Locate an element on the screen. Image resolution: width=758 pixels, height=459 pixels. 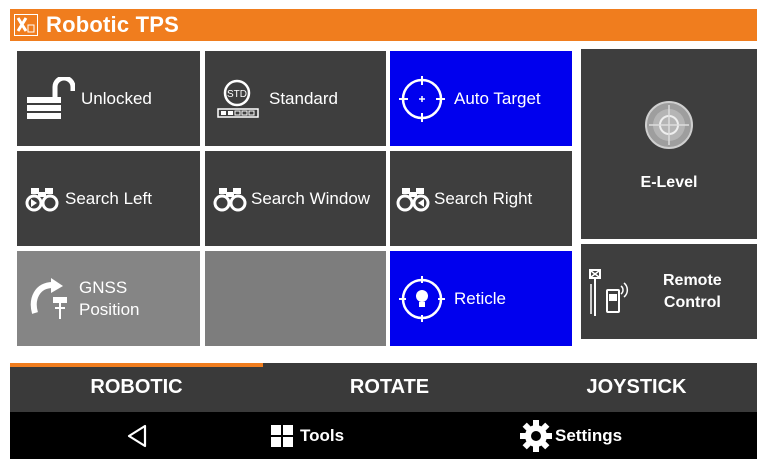
binoculars-right-icon is located at coordinates (413, 199).